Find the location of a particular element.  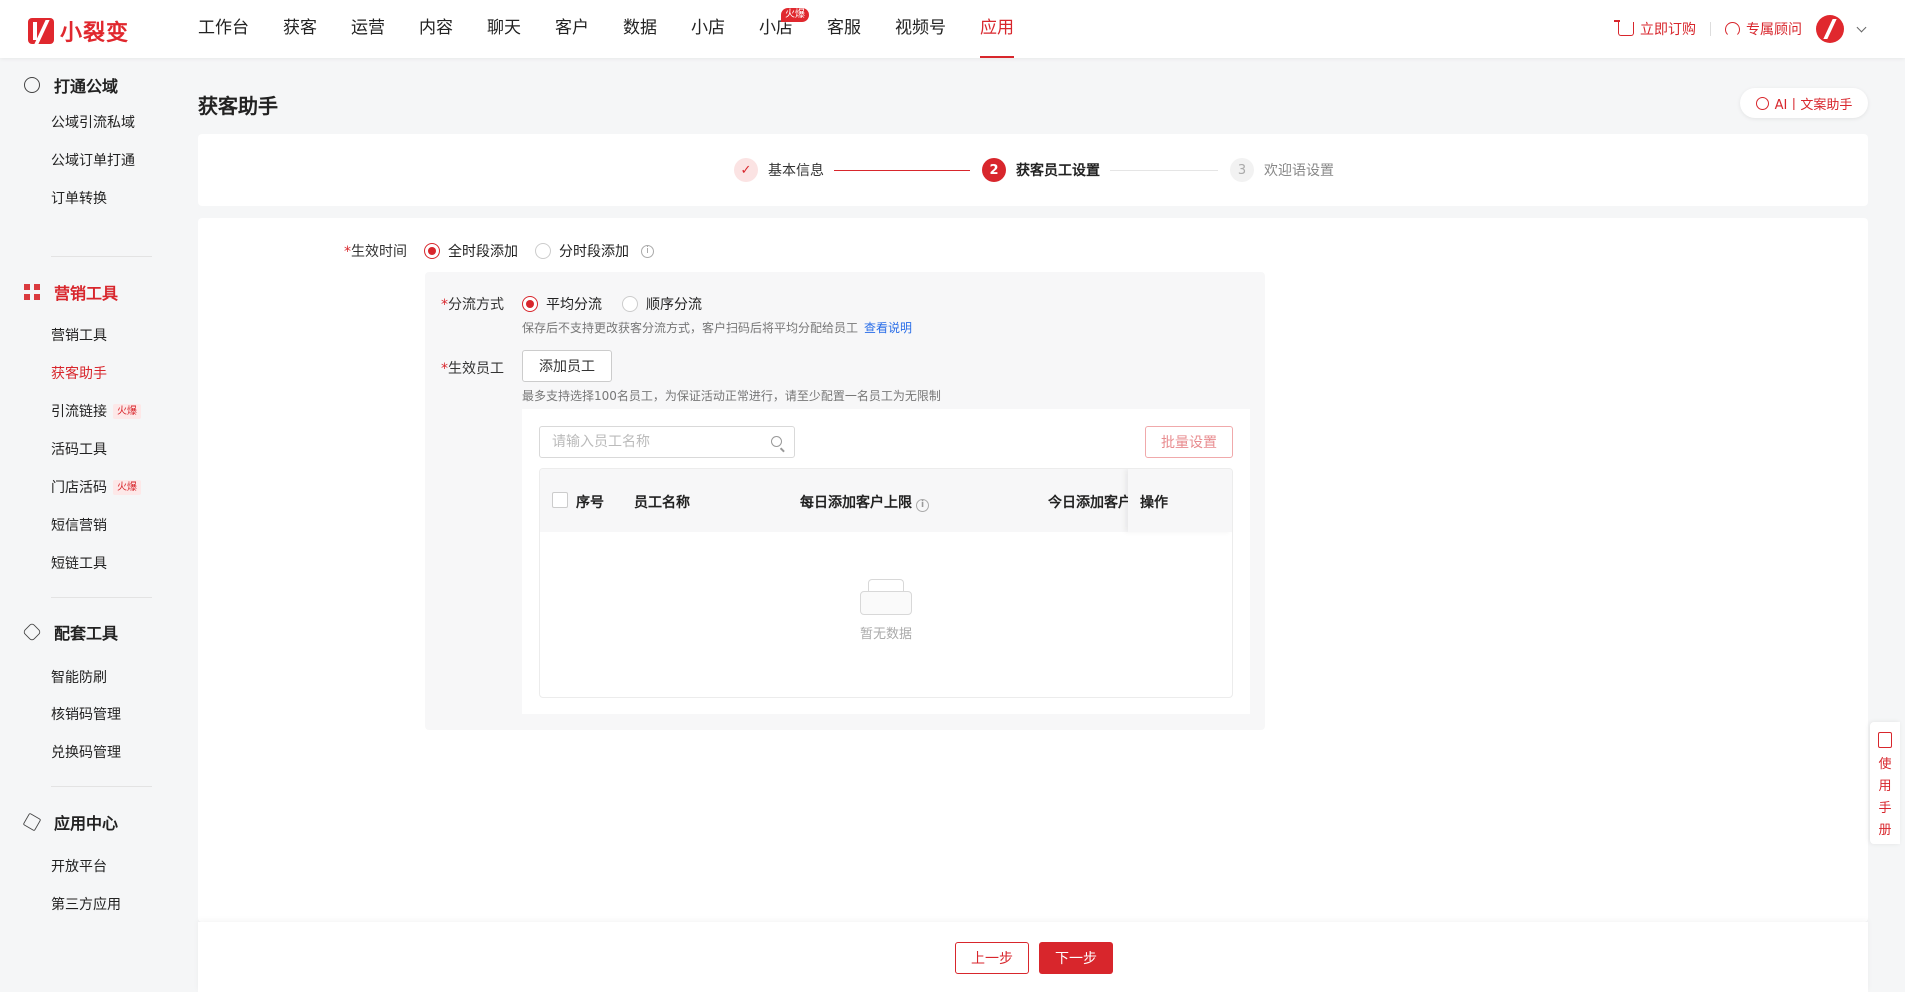

column-daily-limit: 每日添加客户上限 i is located at coordinates (864, 502).